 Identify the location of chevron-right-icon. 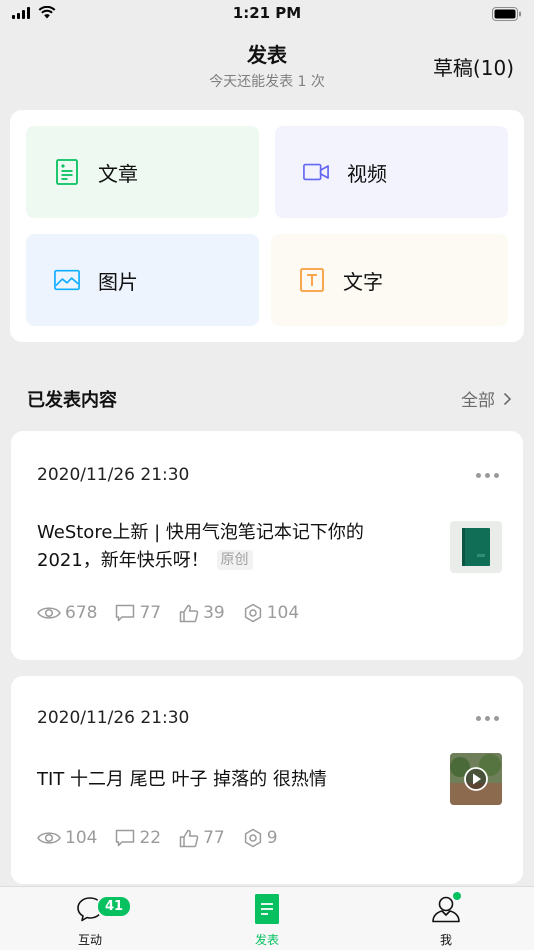
(507, 398).